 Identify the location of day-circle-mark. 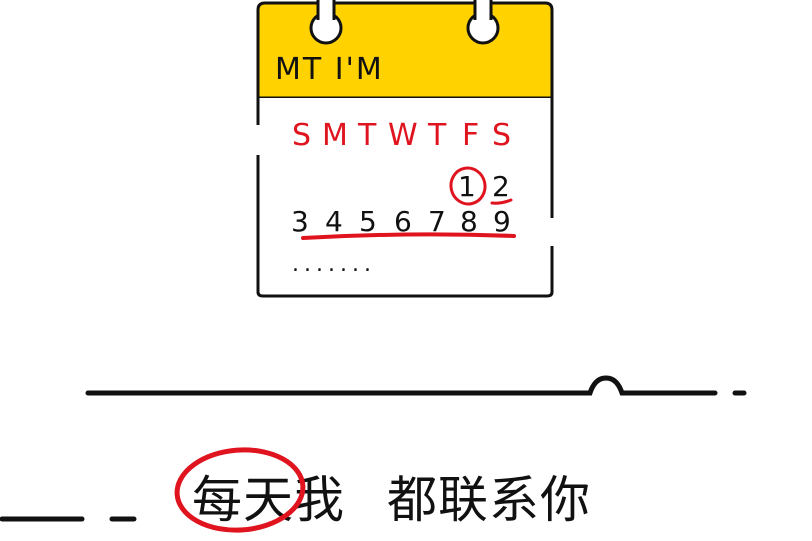
(468, 186).